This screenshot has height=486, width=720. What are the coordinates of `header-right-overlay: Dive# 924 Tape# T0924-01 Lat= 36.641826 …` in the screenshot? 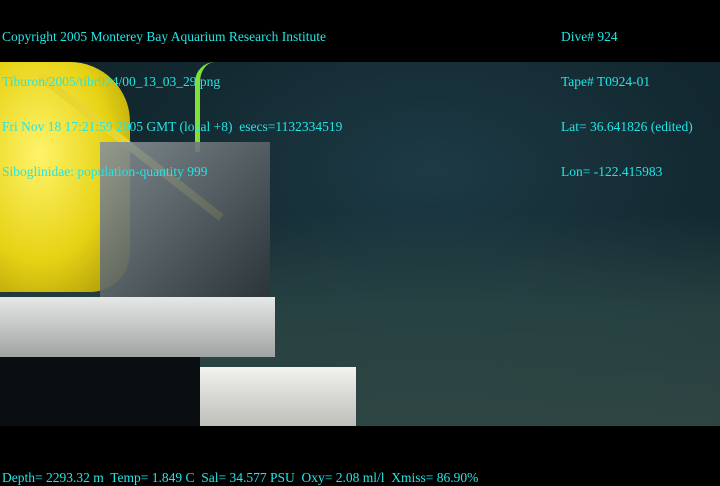 It's located at (627, 97).